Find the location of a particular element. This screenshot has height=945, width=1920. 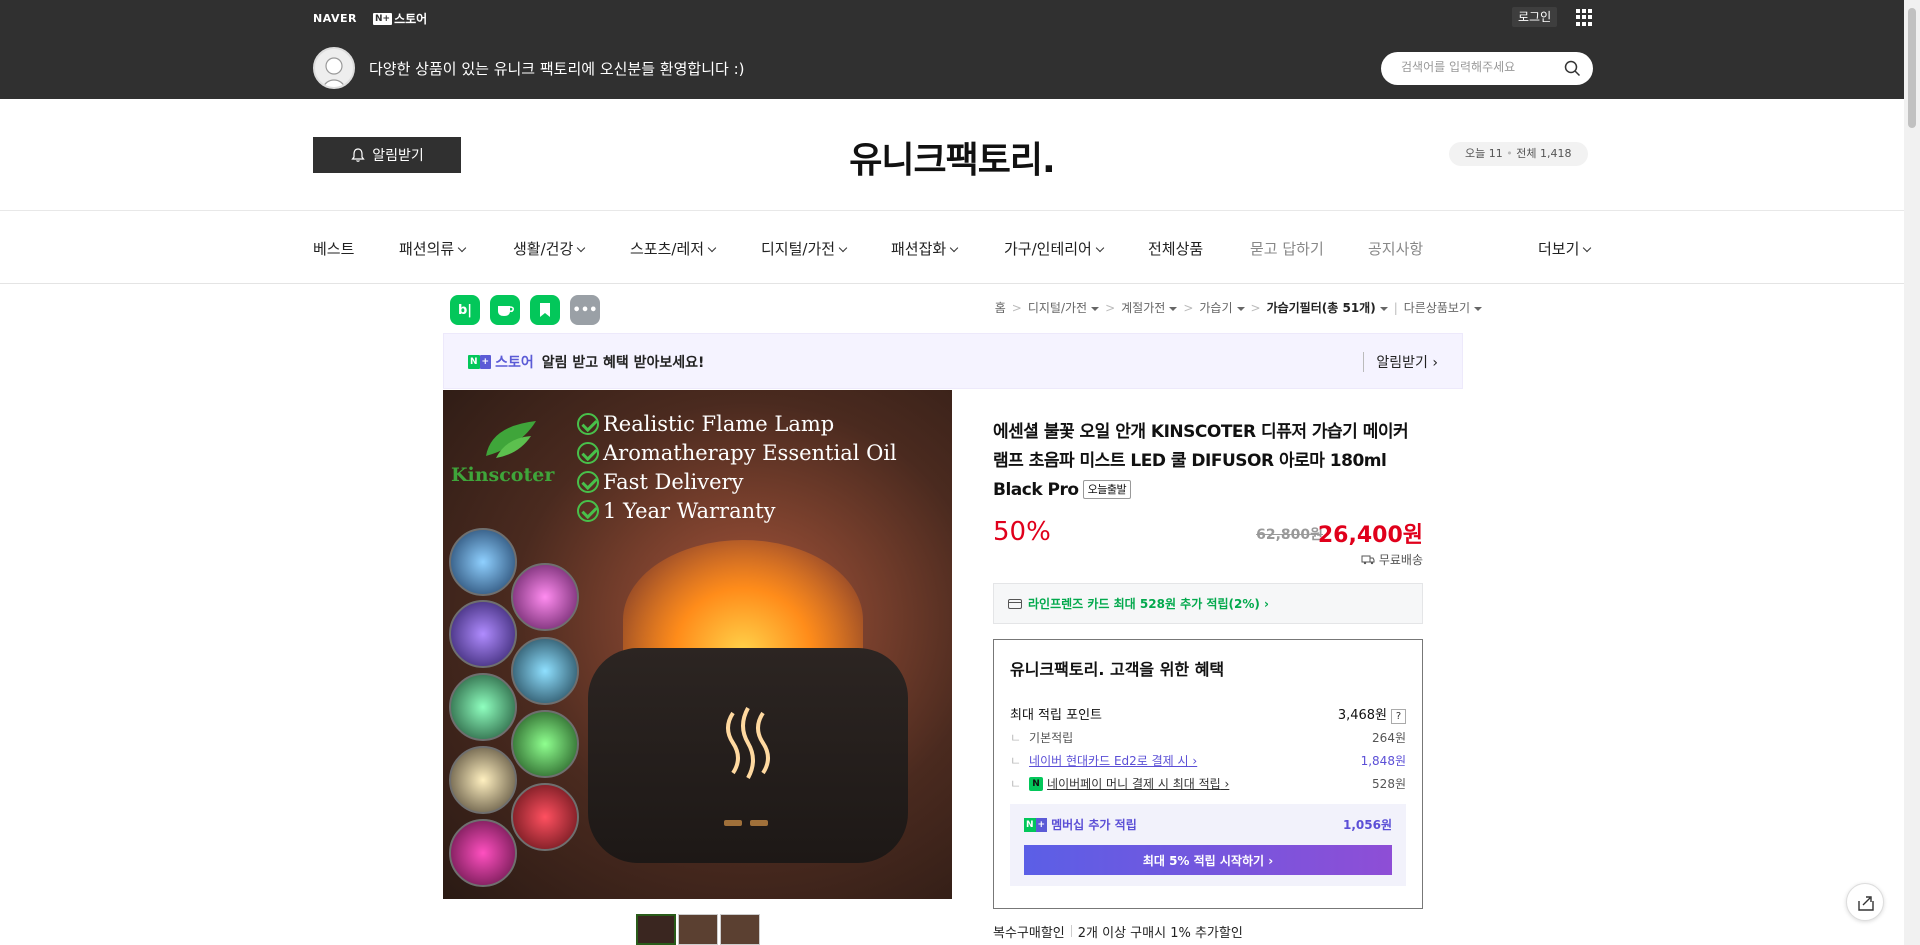

naver-logo: NAVER is located at coordinates (335, 18).